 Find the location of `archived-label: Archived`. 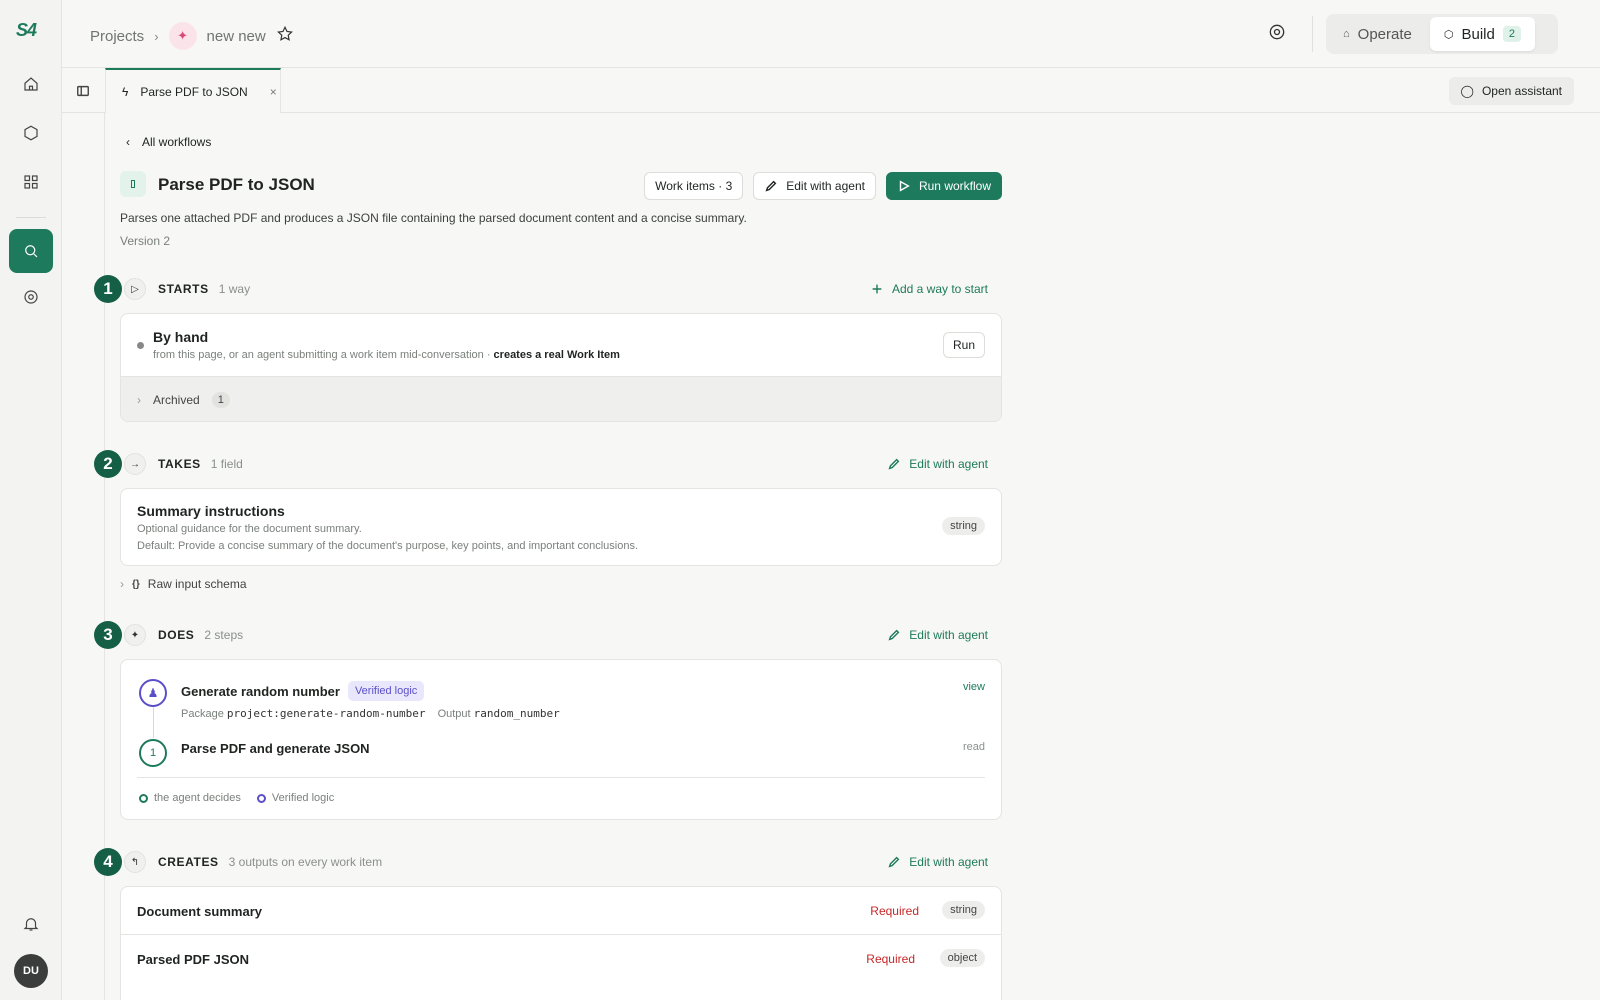

archived-label: Archived is located at coordinates (176, 400).